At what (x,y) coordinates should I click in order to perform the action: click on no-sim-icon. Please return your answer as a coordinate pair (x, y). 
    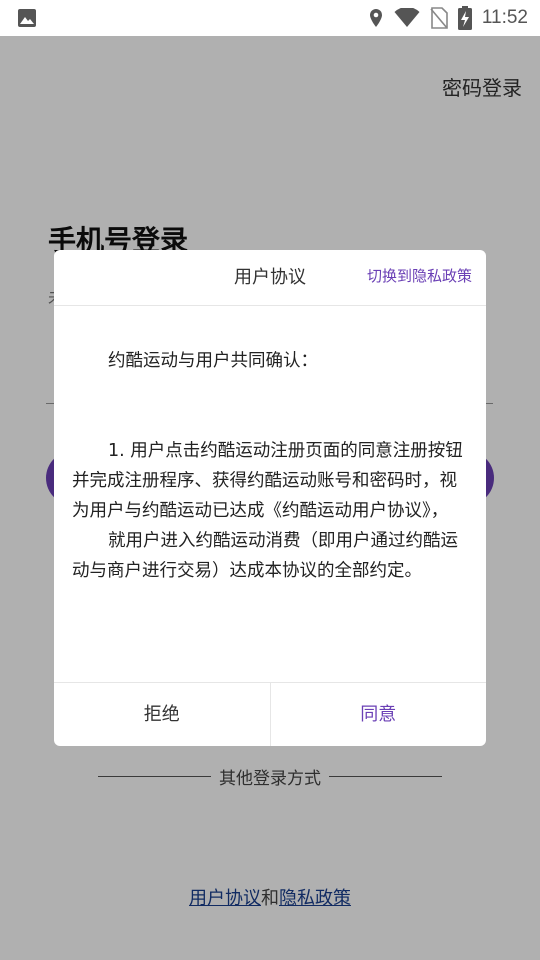
    Looking at the image, I should click on (439, 18).